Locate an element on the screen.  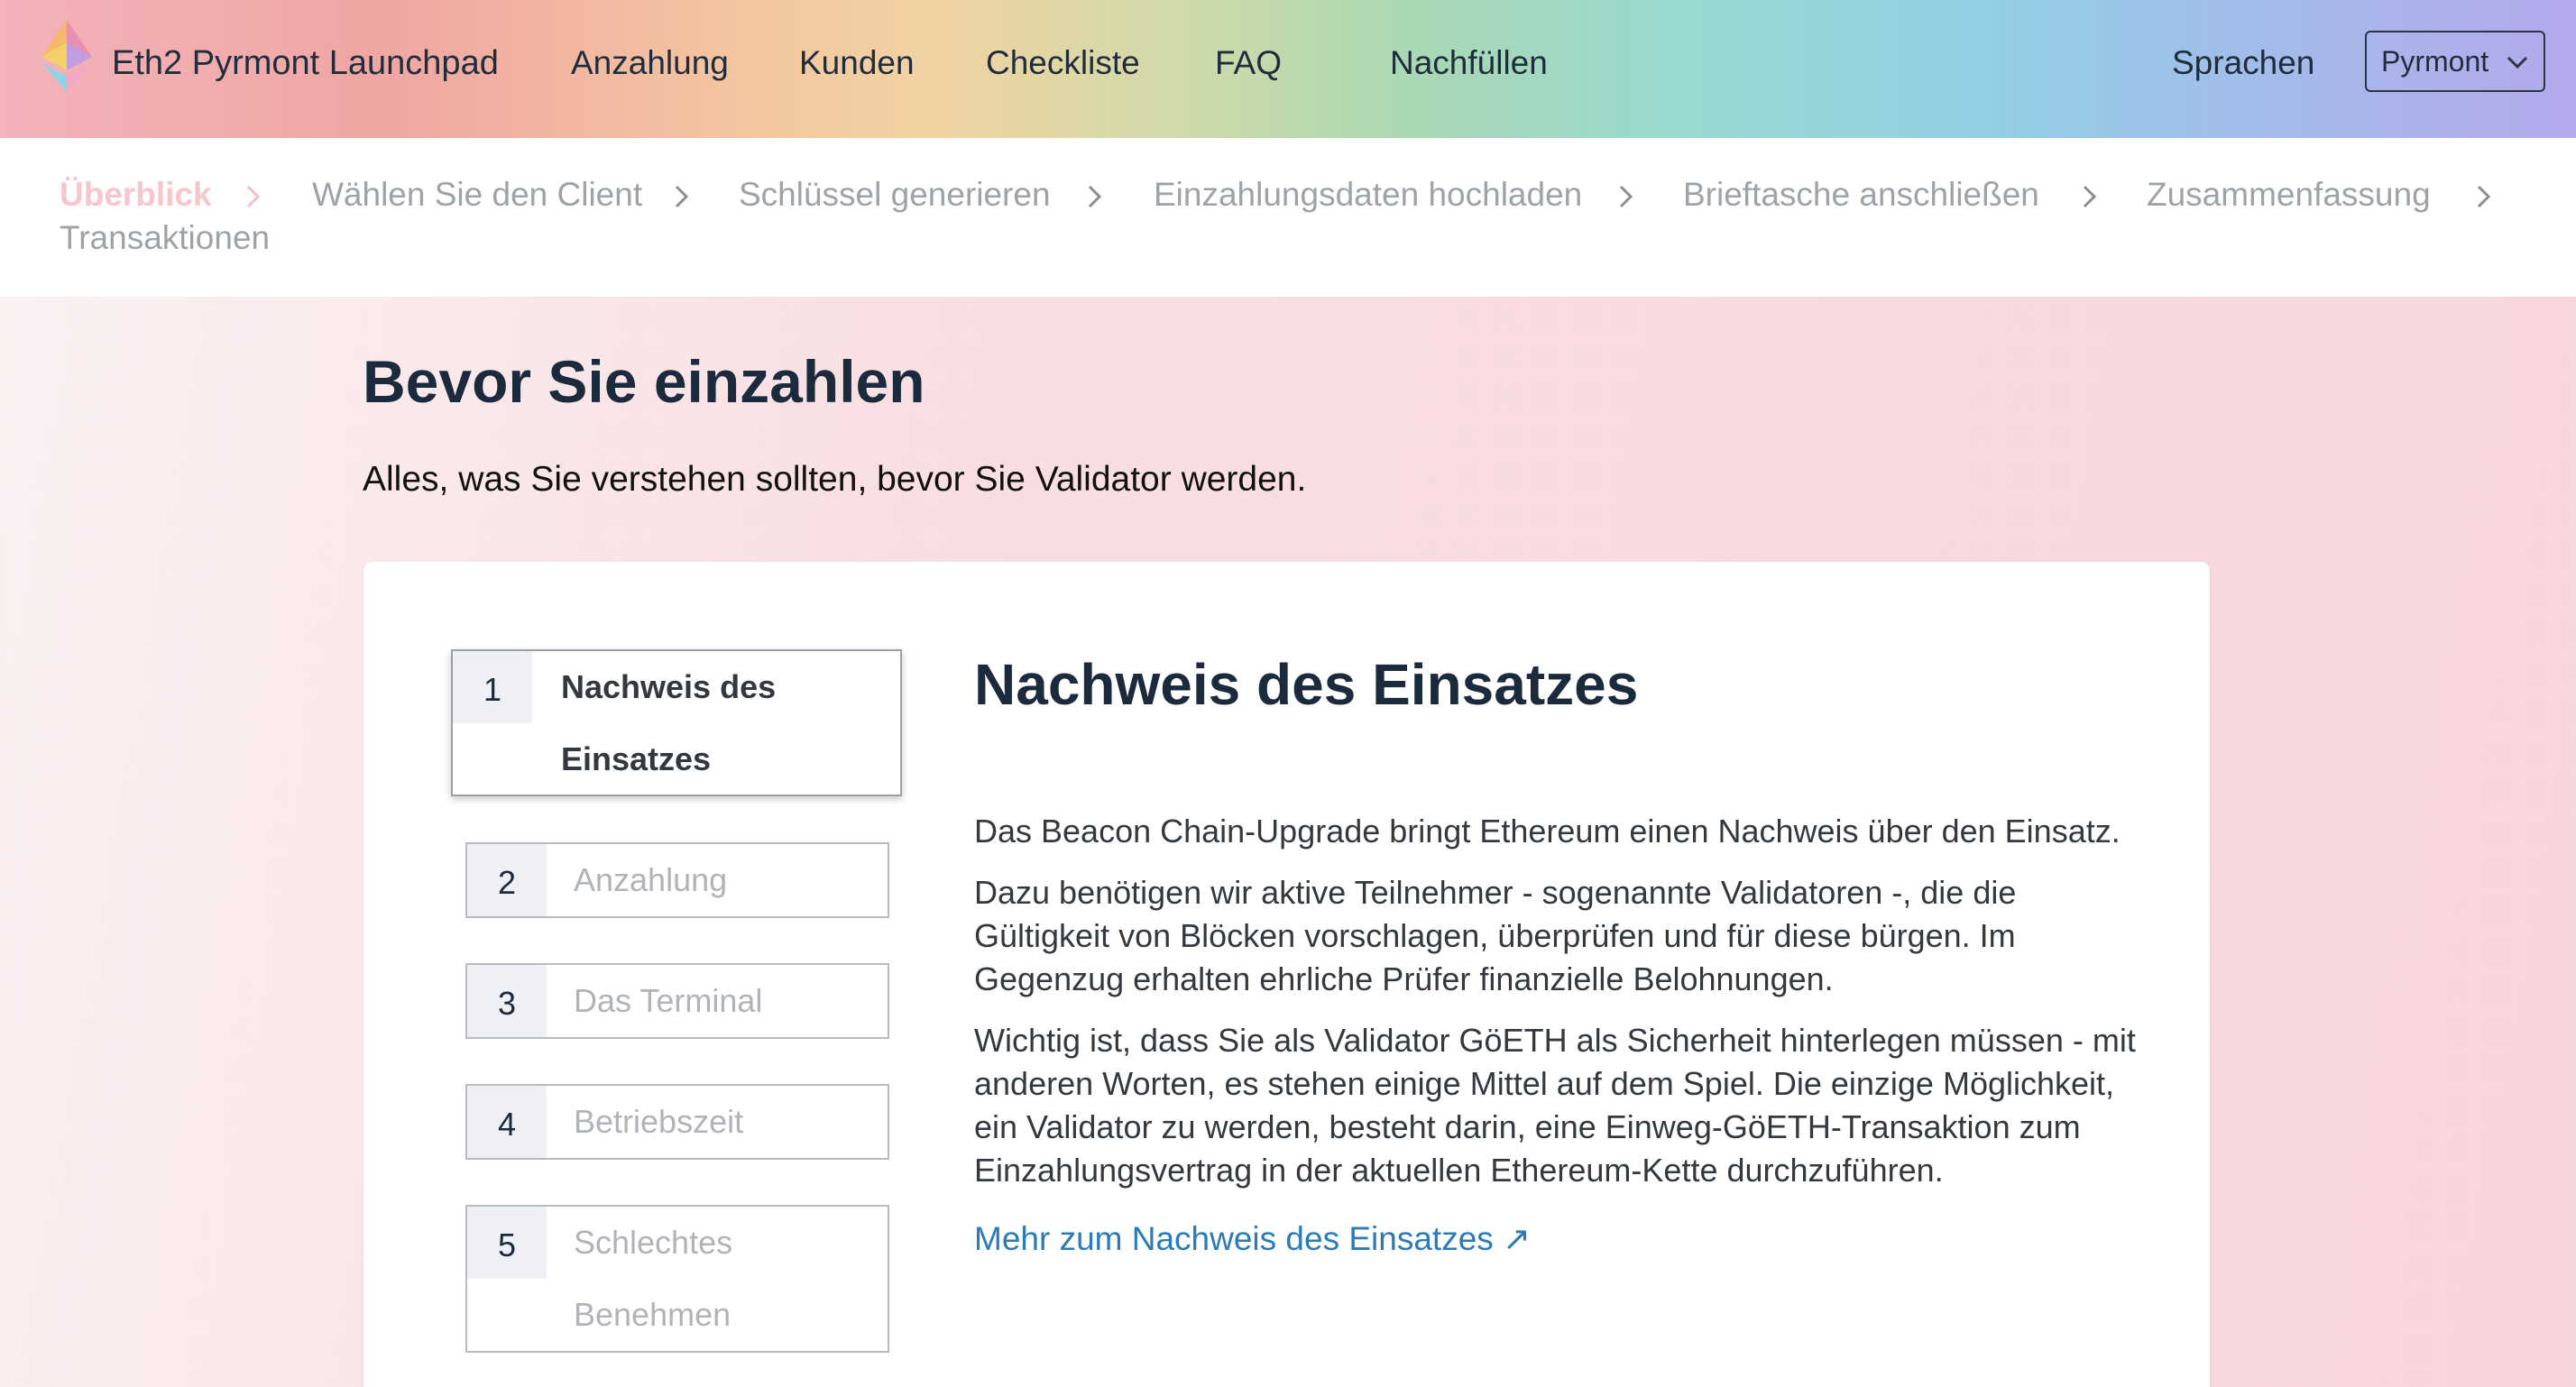
tab-terminal: 3 Das Terminal is located at coordinates (677, 1001).